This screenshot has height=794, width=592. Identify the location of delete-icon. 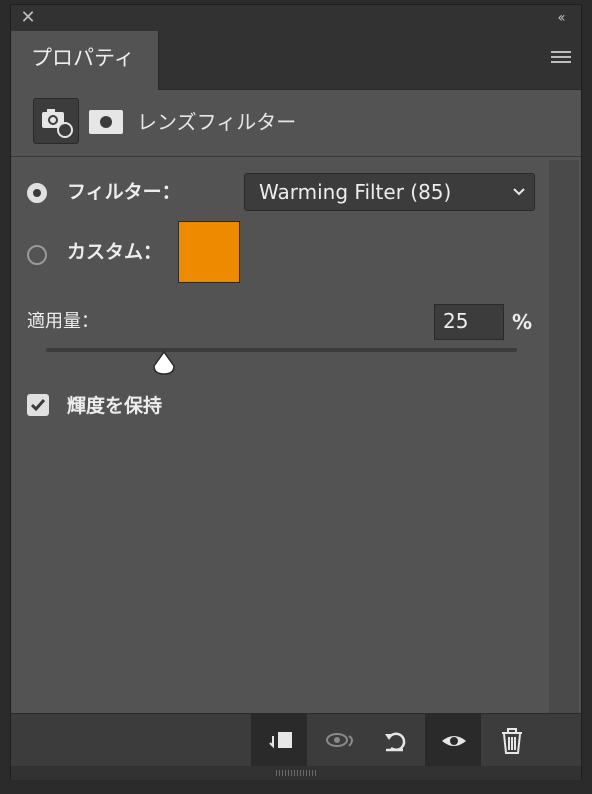
(512, 741).